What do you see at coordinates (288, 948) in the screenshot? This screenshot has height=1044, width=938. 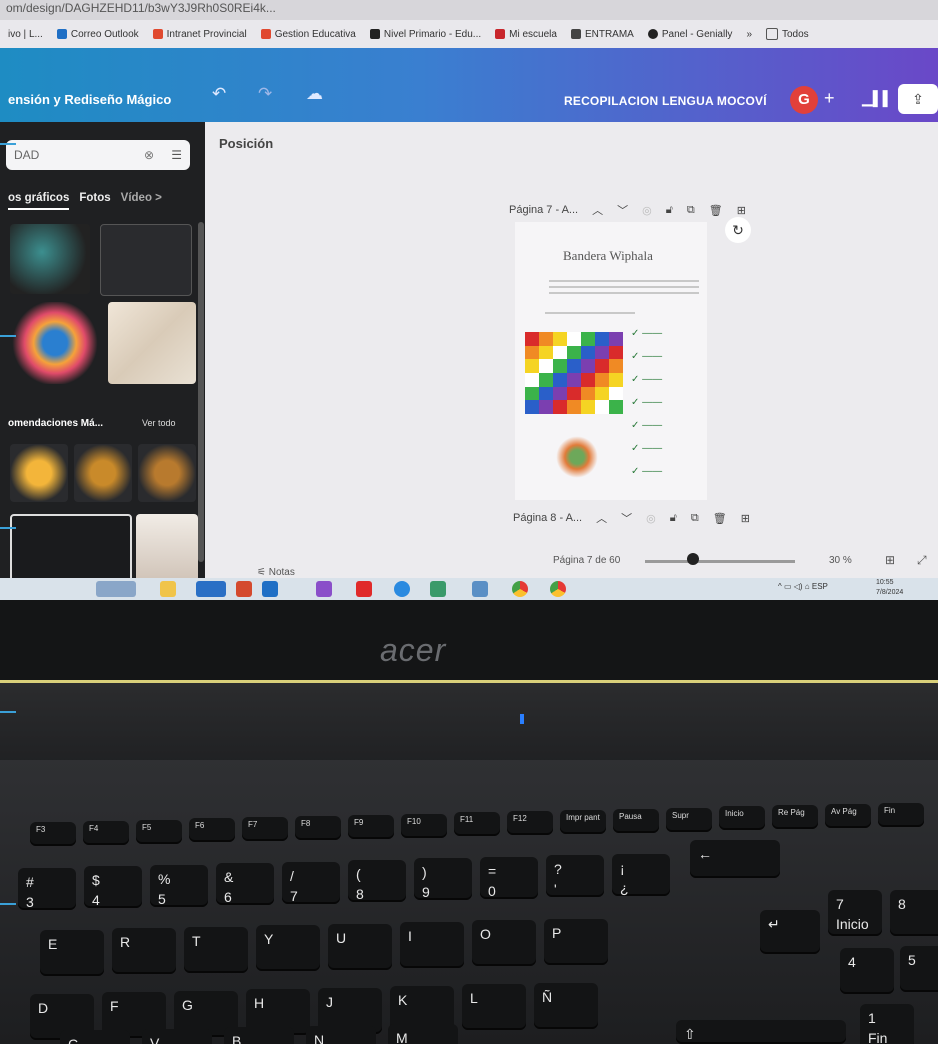 I see `key-y: Y` at bounding box center [288, 948].